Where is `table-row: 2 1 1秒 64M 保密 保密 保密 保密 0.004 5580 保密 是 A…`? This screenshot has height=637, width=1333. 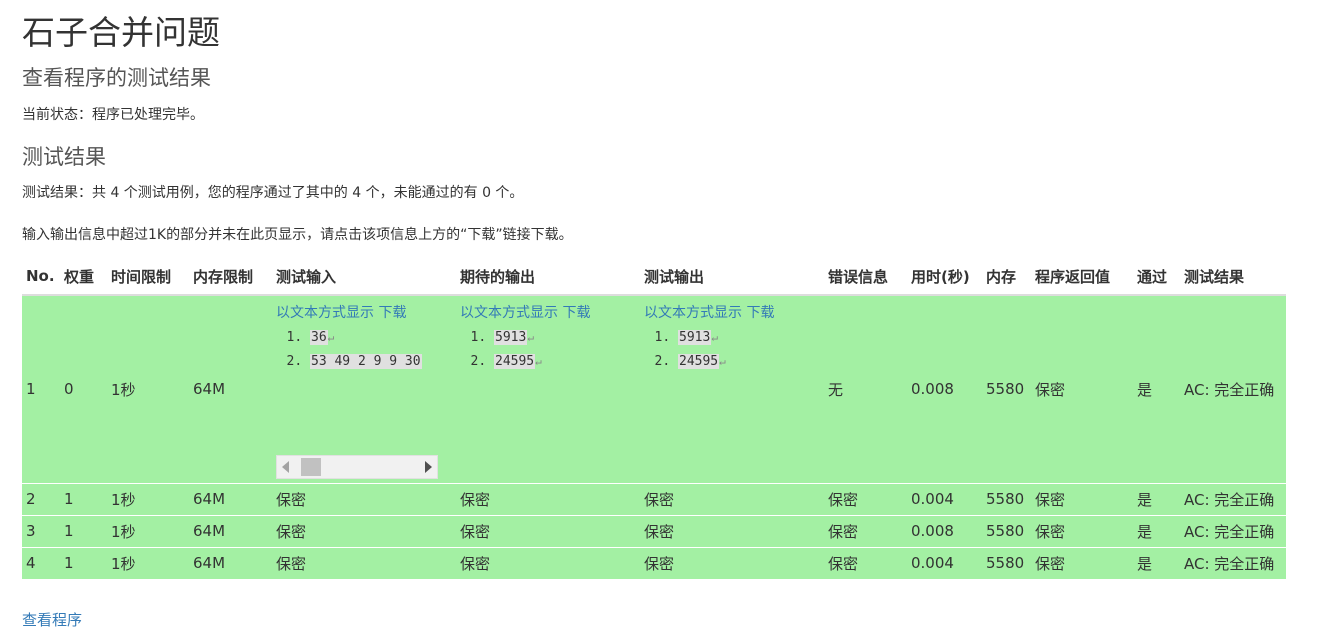
table-row: 2 1 1秒 64M 保密 保密 保密 保密 0.004 5580 保密 是 A… is located at coordinates (654, 498).